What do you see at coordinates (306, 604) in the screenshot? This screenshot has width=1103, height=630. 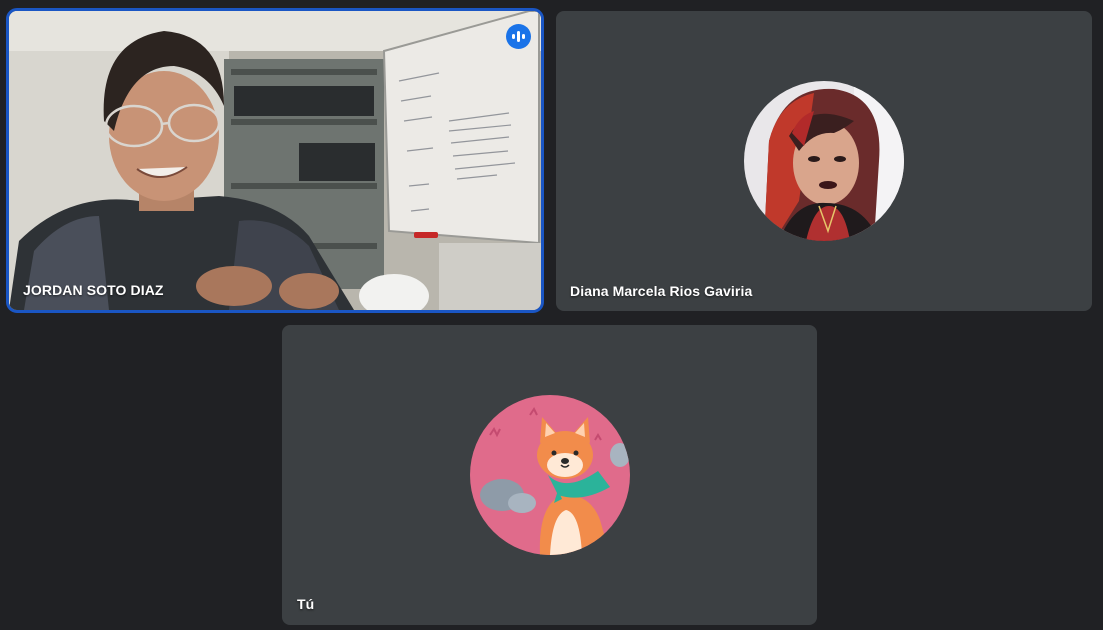 I see `participant-name: Tú` at bounding box center [306, 604].